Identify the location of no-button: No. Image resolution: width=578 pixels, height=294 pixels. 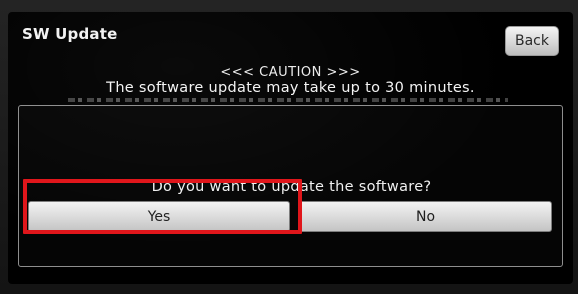
(425, 216).